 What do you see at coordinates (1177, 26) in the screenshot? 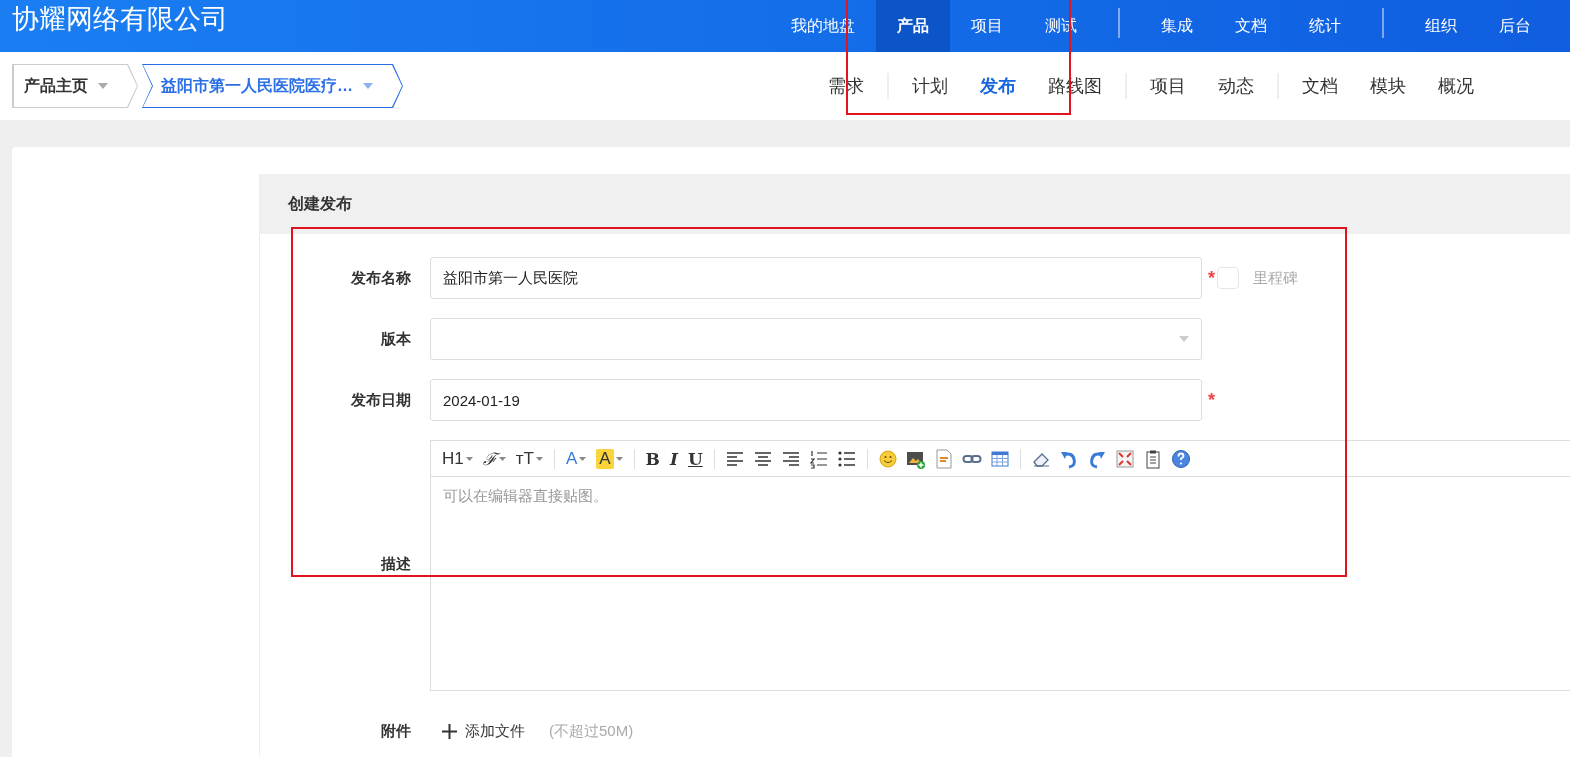
I see `nav-tab: 集成` at bounding box center [1177, 26].